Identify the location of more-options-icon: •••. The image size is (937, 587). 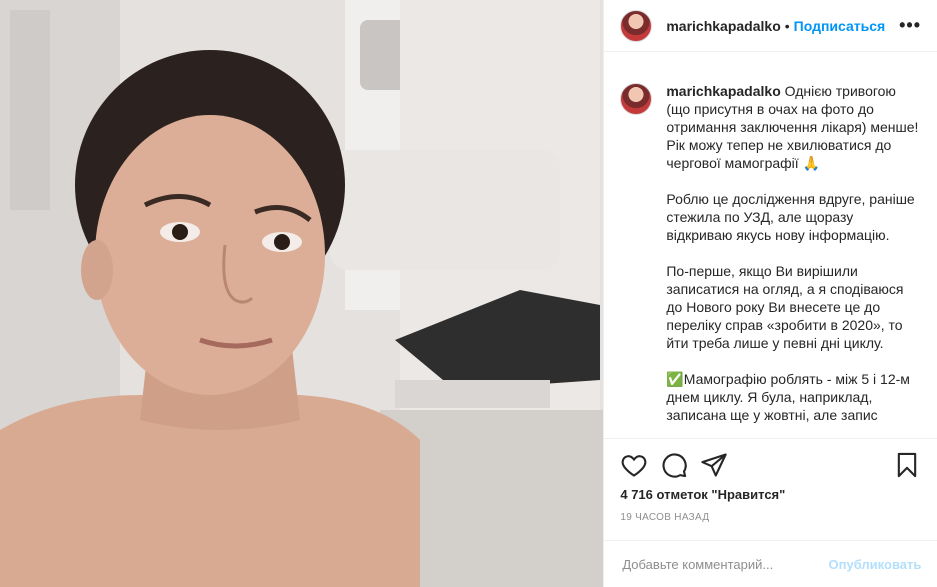
(910, 25).